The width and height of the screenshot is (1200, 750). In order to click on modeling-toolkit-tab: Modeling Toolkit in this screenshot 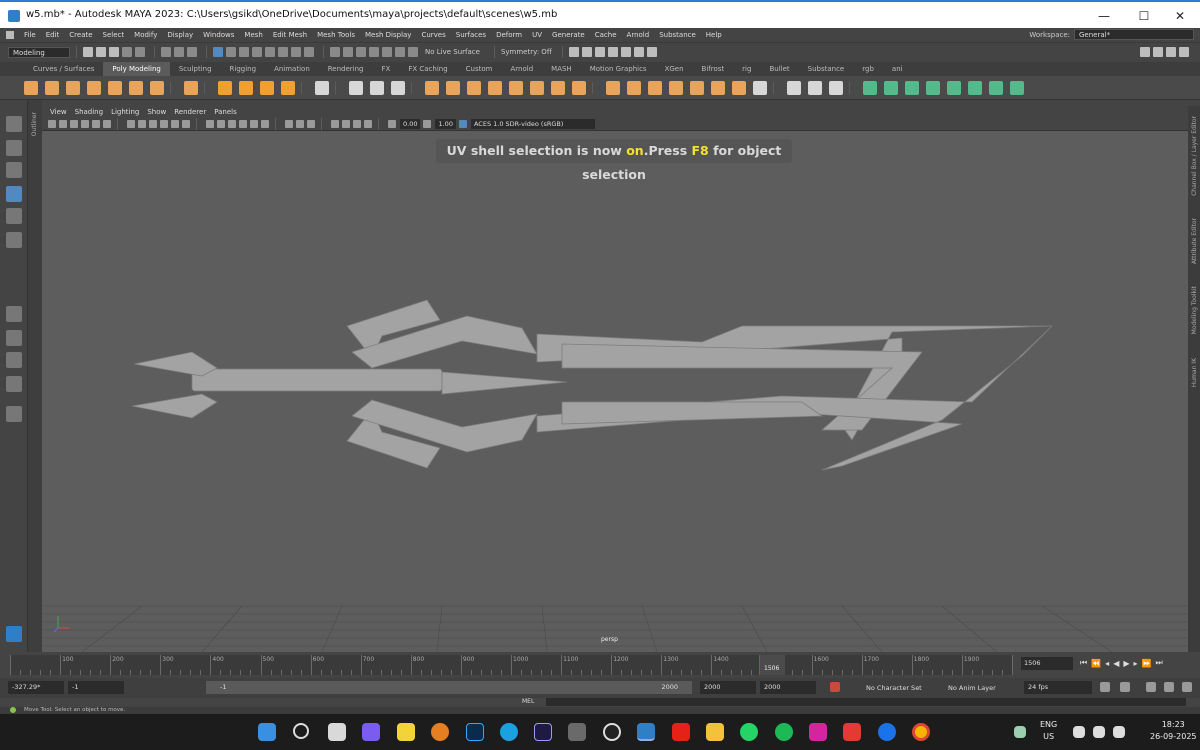, I will do `click(1194, 310)`.